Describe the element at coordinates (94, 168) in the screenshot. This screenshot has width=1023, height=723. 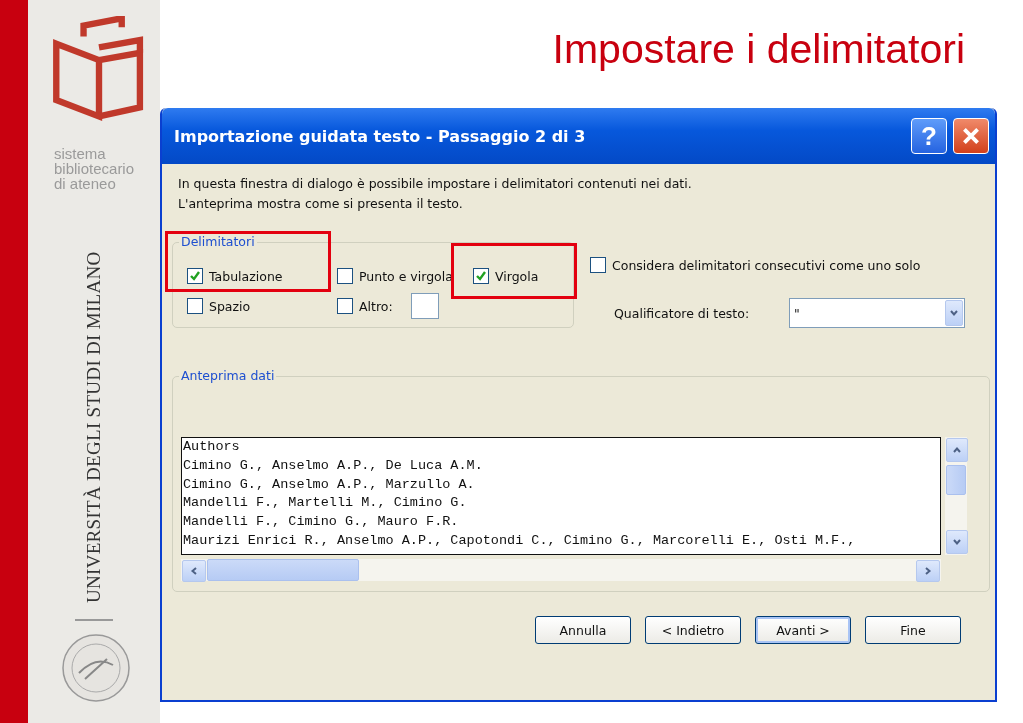
I see `library-name: sistema bibliotecario di ateneo` at that location.